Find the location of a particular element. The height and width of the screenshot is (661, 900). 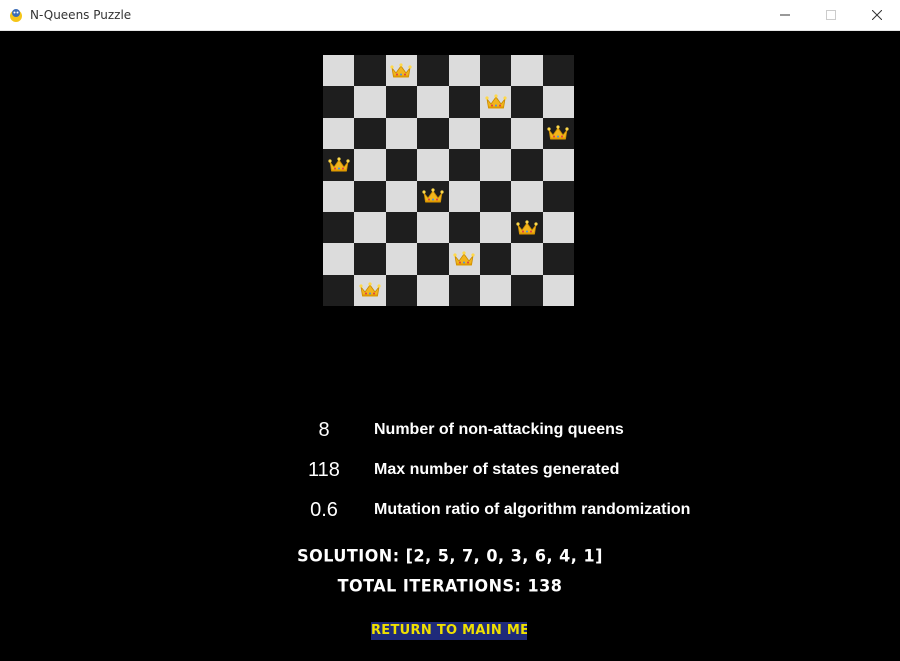

max-states-value: 118 is located at coordinates (324, 470).